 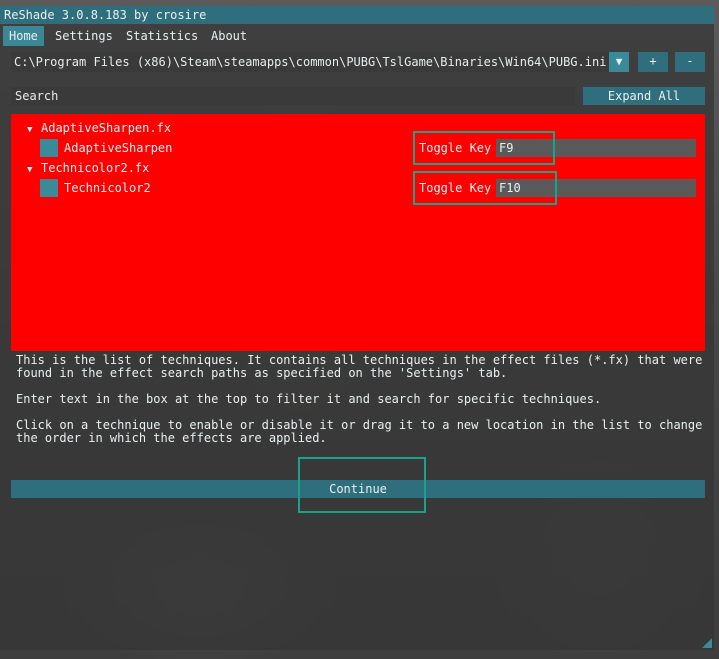 What do you see at coordinates (229, 36) in the screenshot?
I see `tab-about: About` at bounding box center [229, 36].